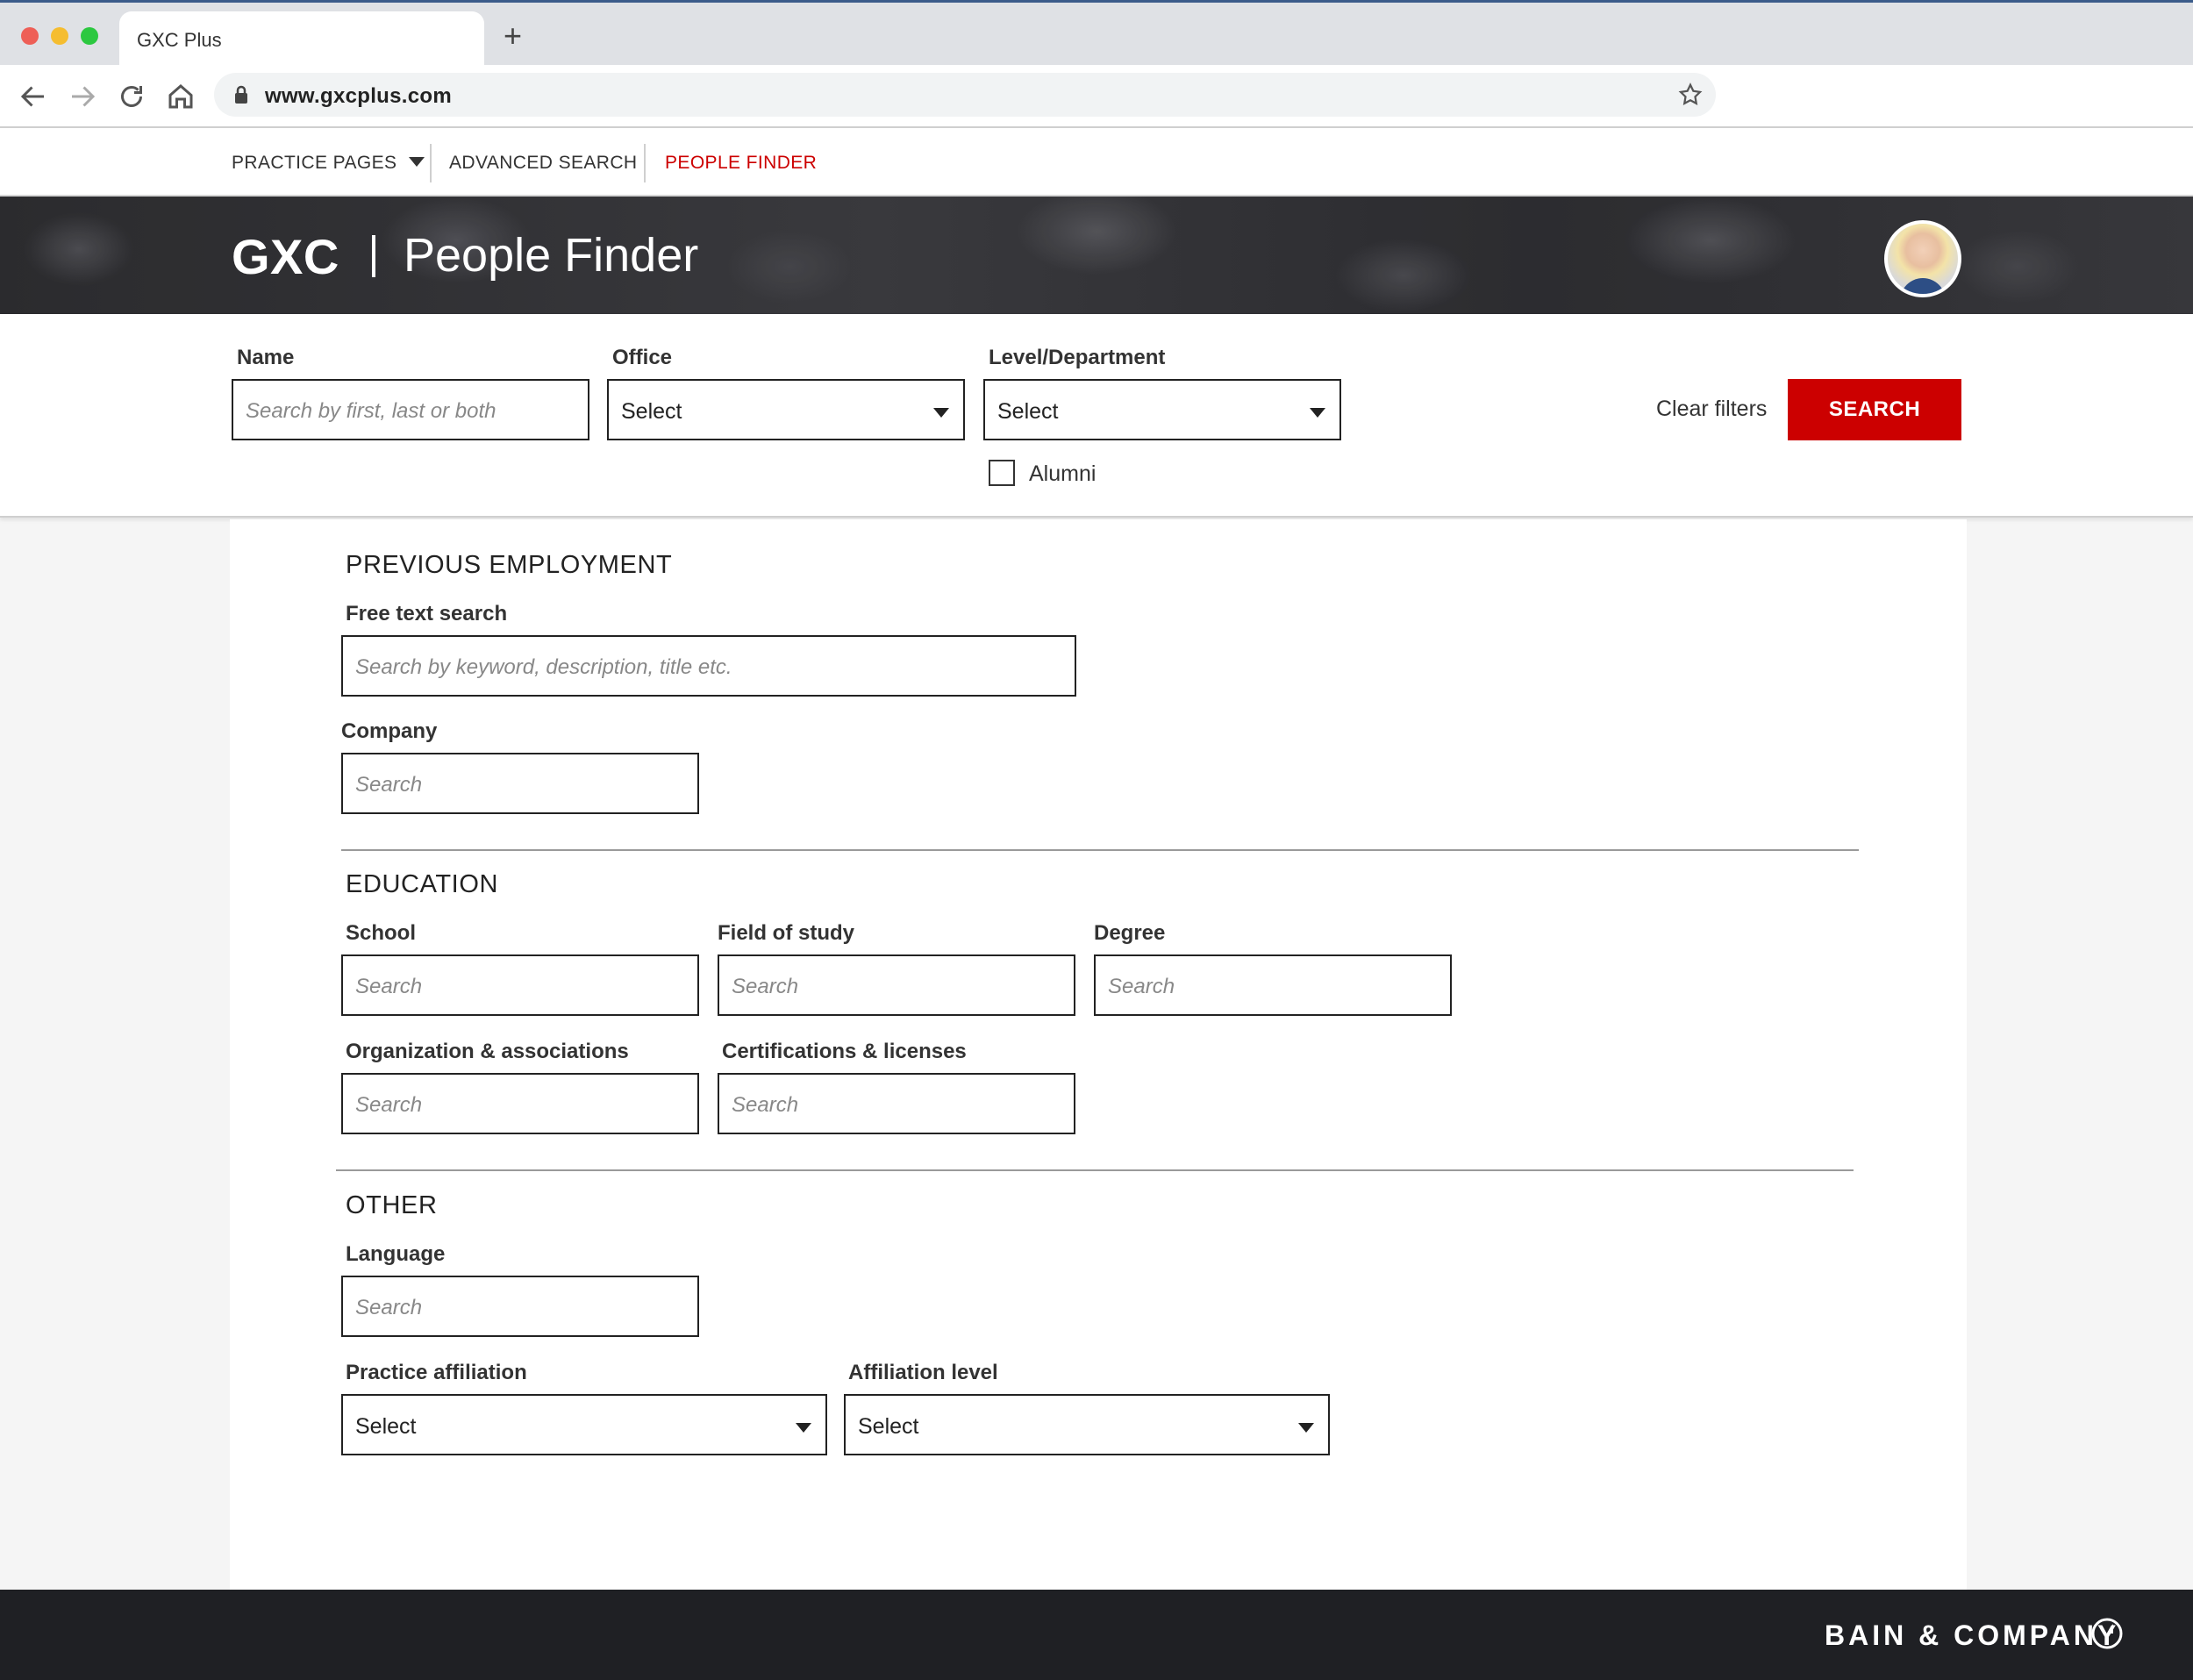 The width and height of the screenshot is (2193, 1680). I want to click on browser-tab: GXC Plus, so click(301, 40).